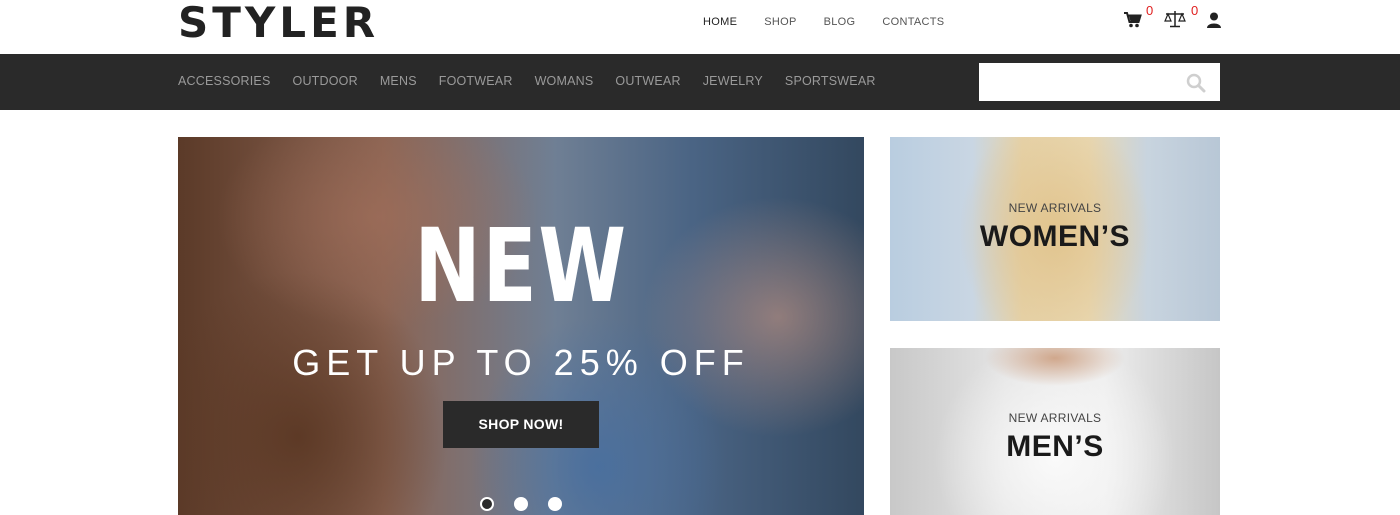 This screenshot has height=515, width=1400. Describe the element at coordinates (780, 22) in the screenshot. I see `nav-shop: SHOP` at that location.